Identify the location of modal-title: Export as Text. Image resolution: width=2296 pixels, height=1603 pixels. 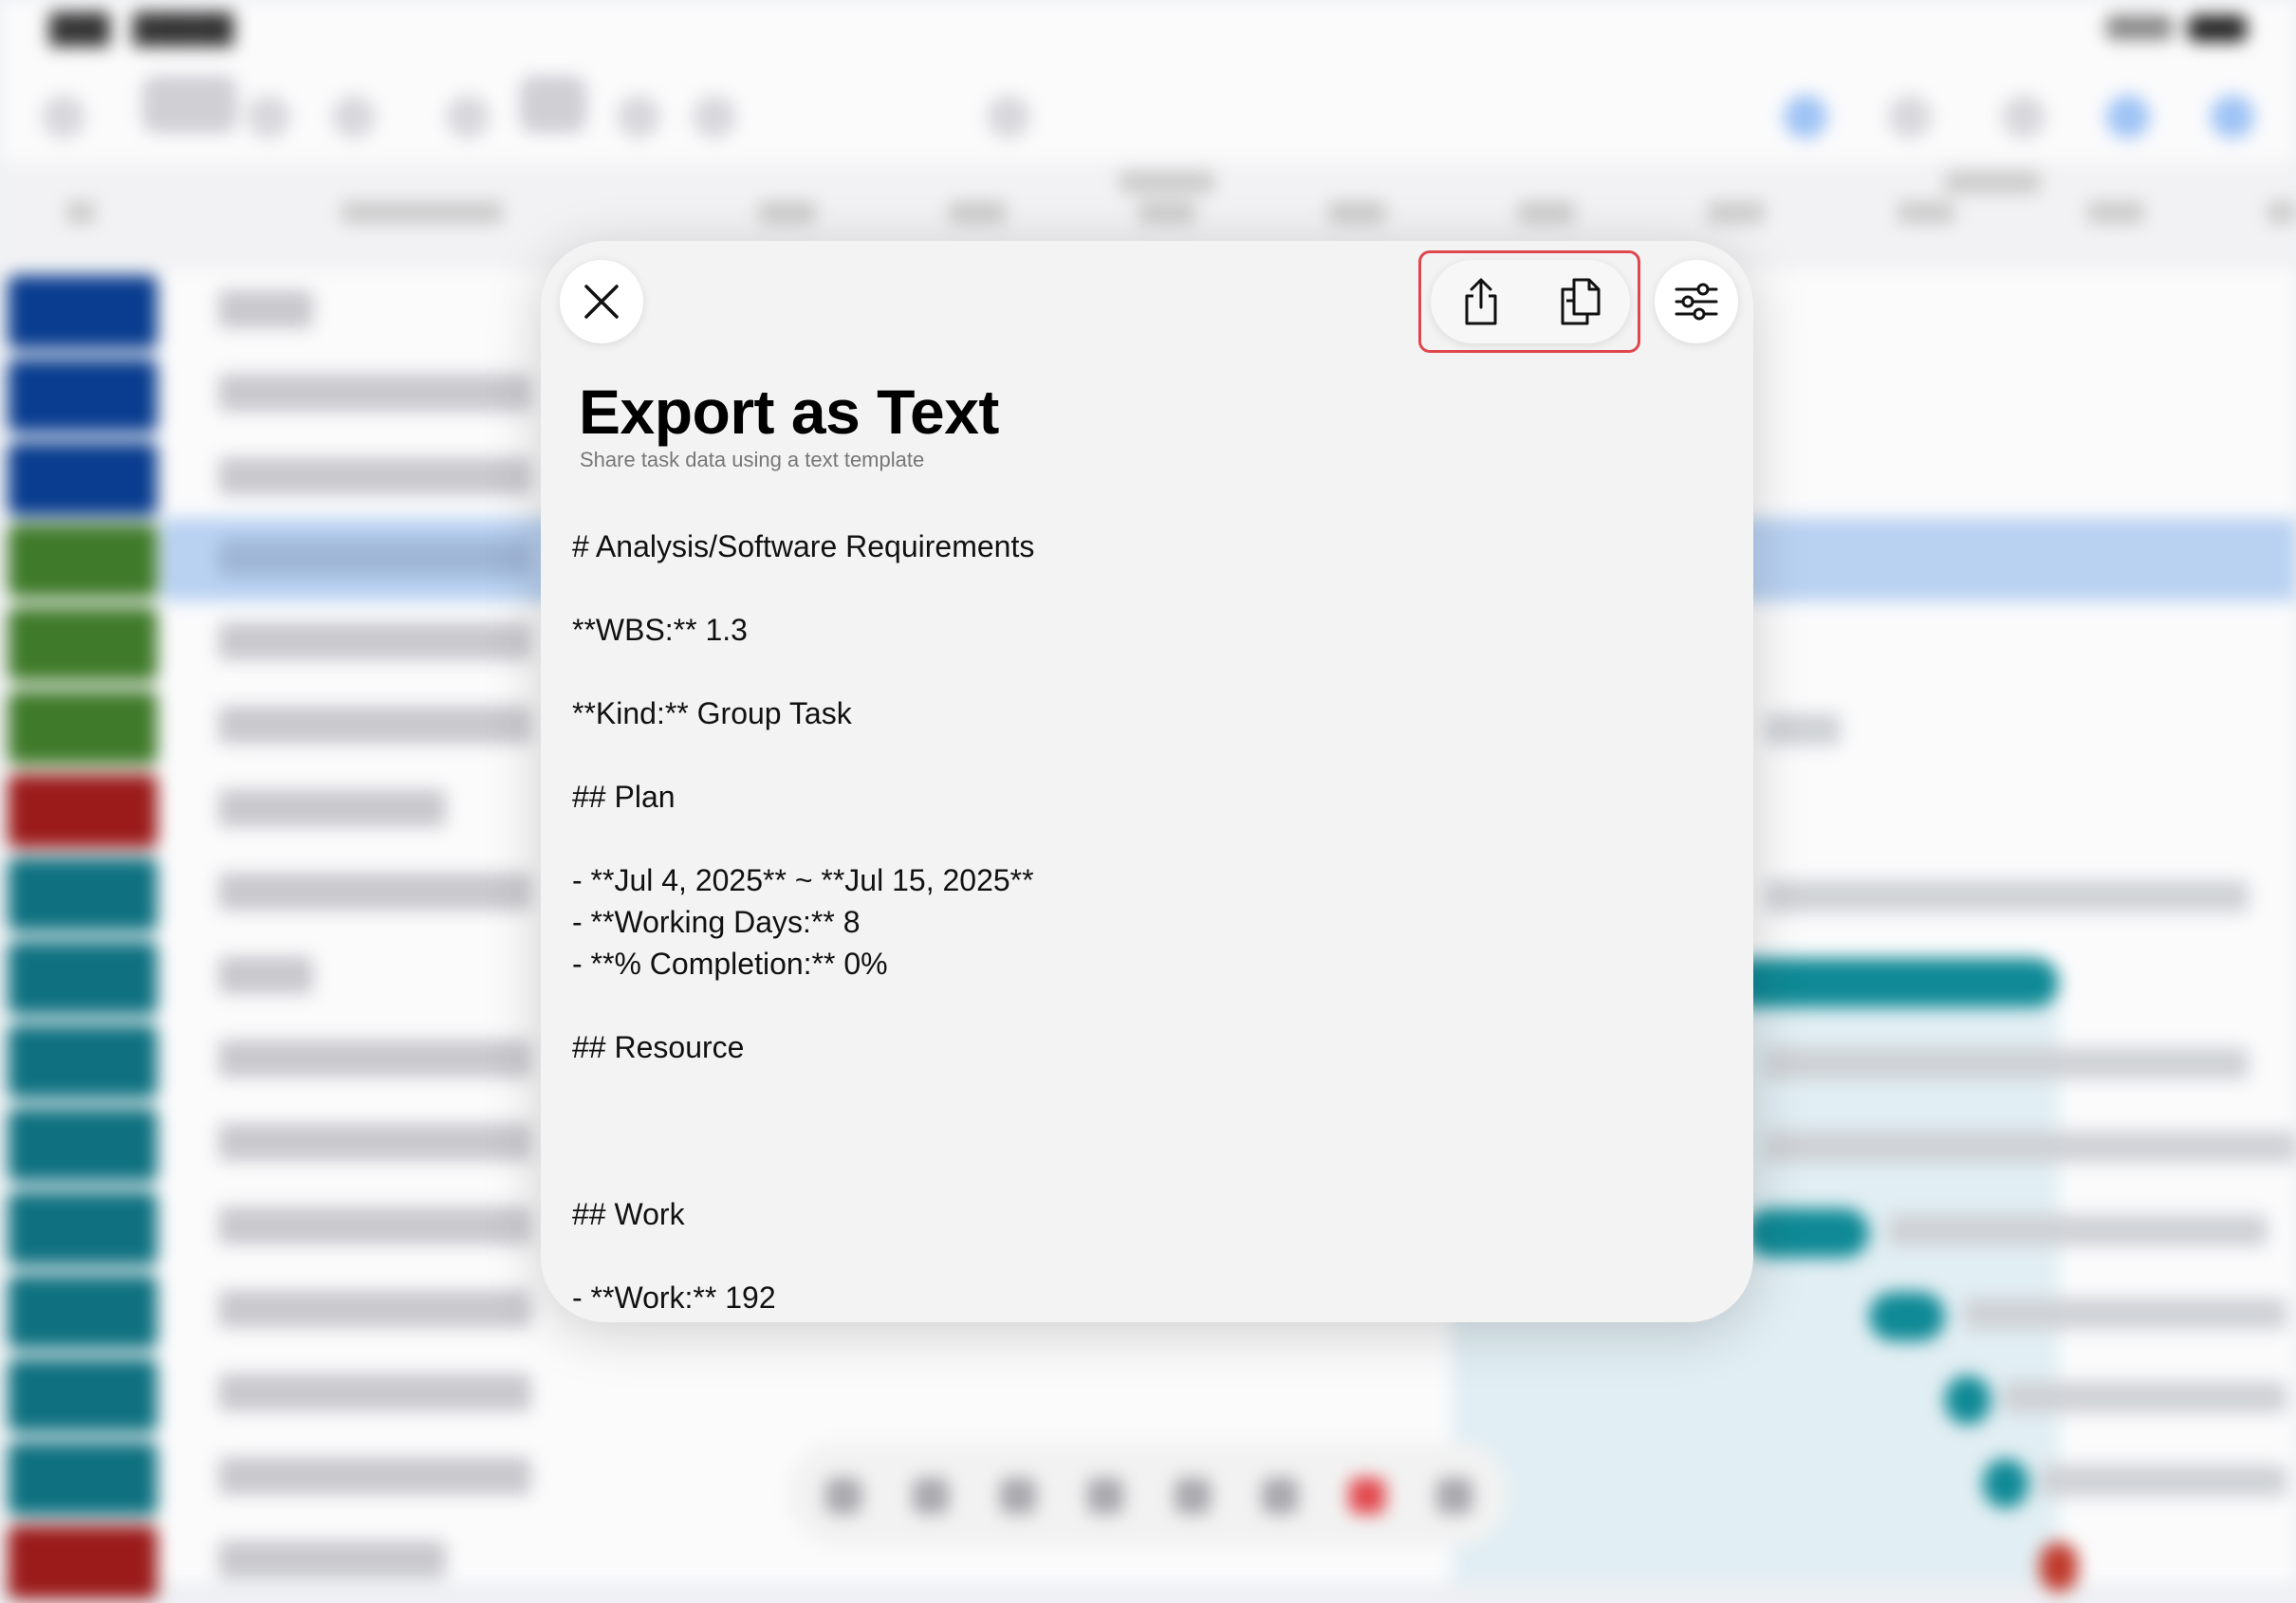
(789, 412).